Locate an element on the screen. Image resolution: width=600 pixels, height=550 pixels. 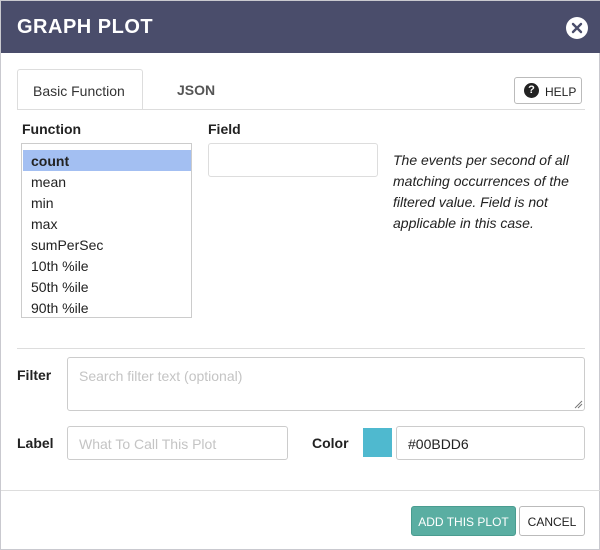
dialog-titlebar: GRAPH PLOT is located at coordinates (300, 27).